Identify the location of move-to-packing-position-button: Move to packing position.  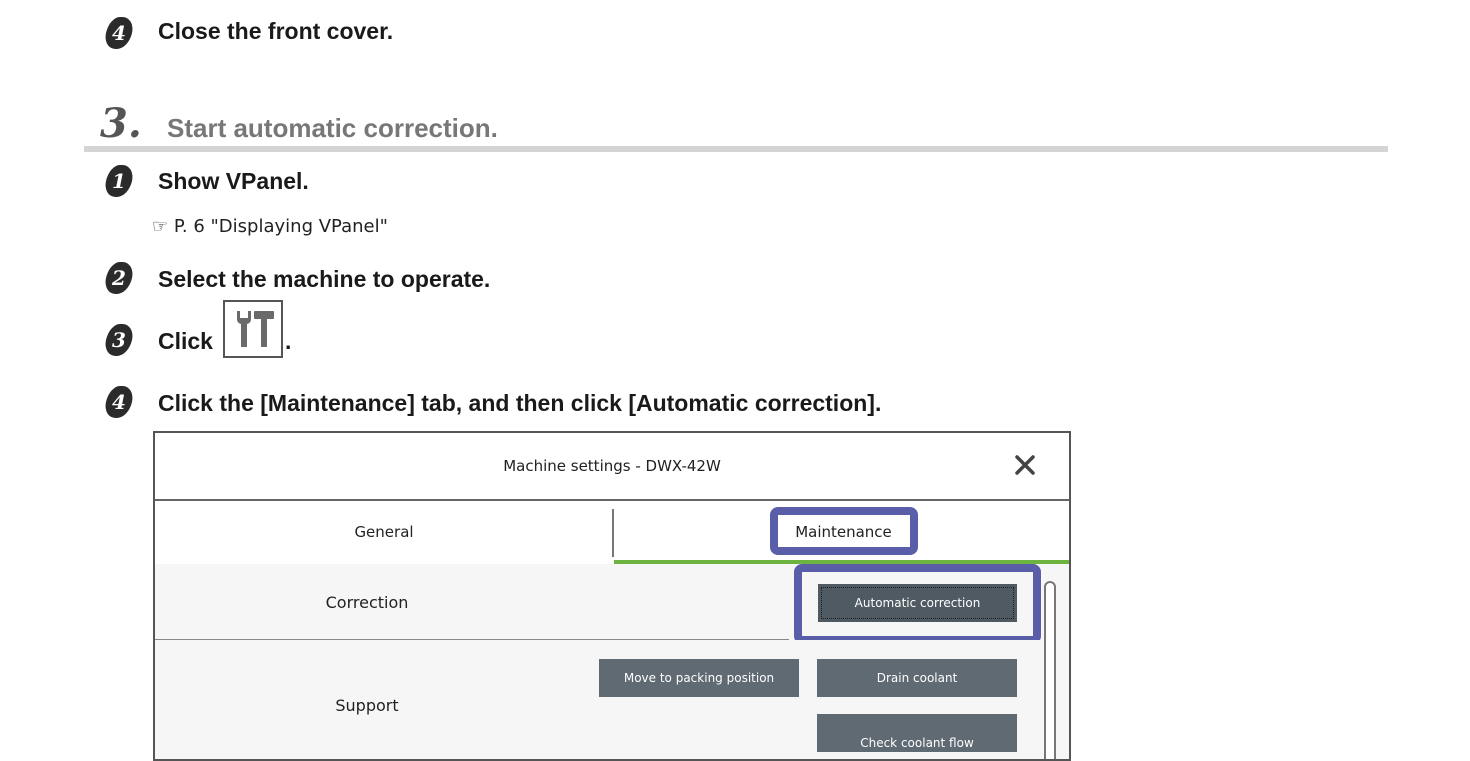
(699, 678).